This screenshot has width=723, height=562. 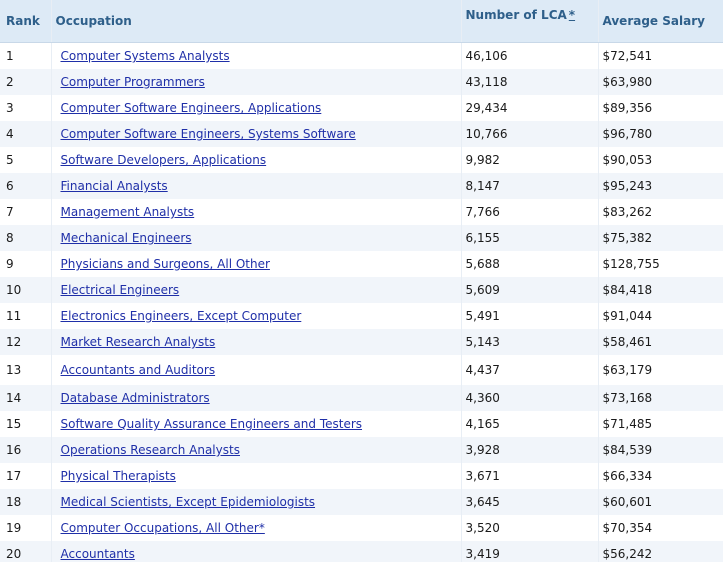 What do you see at coordinates (660, 528) in the screenshot?
I see `average-salary-cell: $70,354` at bounding box center [660, 528].